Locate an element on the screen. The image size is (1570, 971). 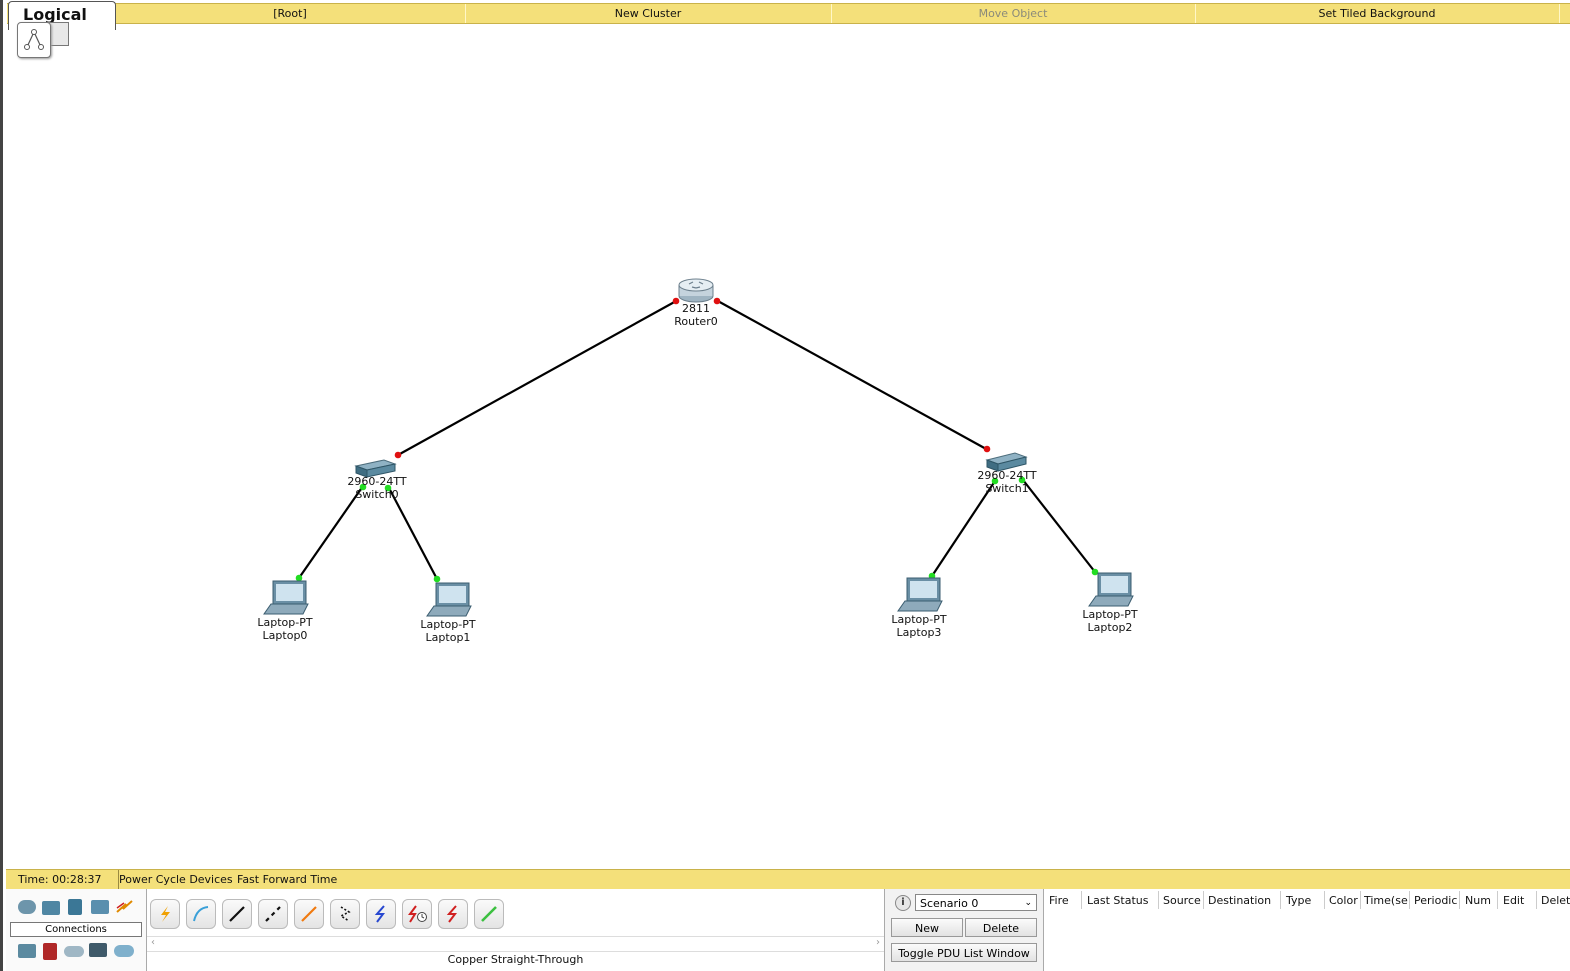
routers-category-icon is located at coordinates (27, 907).